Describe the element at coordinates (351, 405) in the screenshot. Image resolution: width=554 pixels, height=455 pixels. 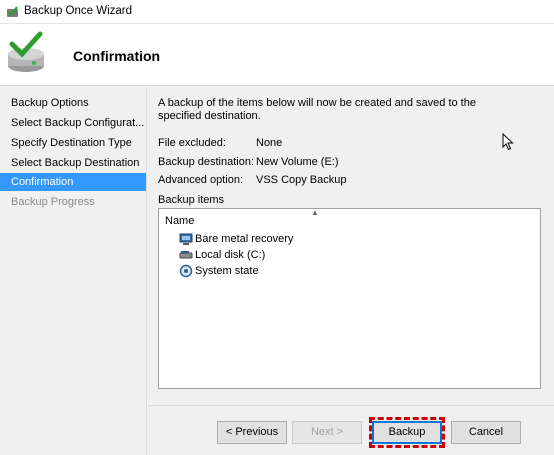
I see `footer-divider` at that location.